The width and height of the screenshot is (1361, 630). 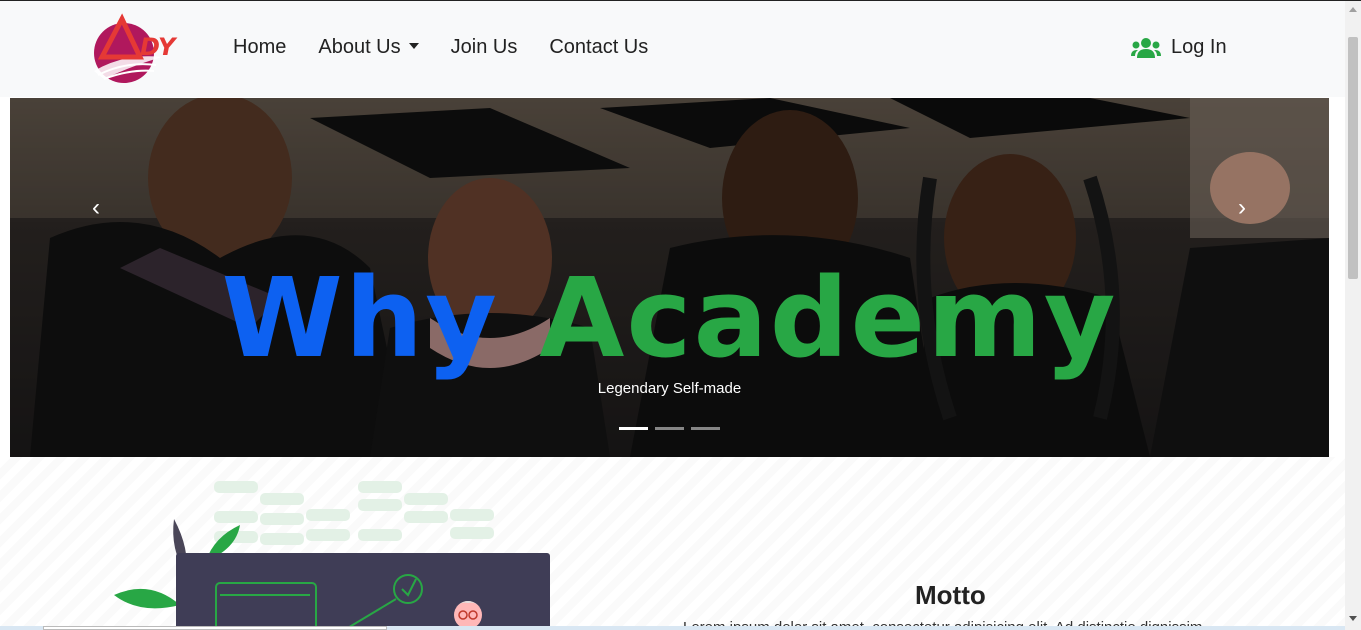 What do you see at coordinates (359, 47) in the screenshot?
I see `nav-about-label: About Us` at bounding box center [359, 47].